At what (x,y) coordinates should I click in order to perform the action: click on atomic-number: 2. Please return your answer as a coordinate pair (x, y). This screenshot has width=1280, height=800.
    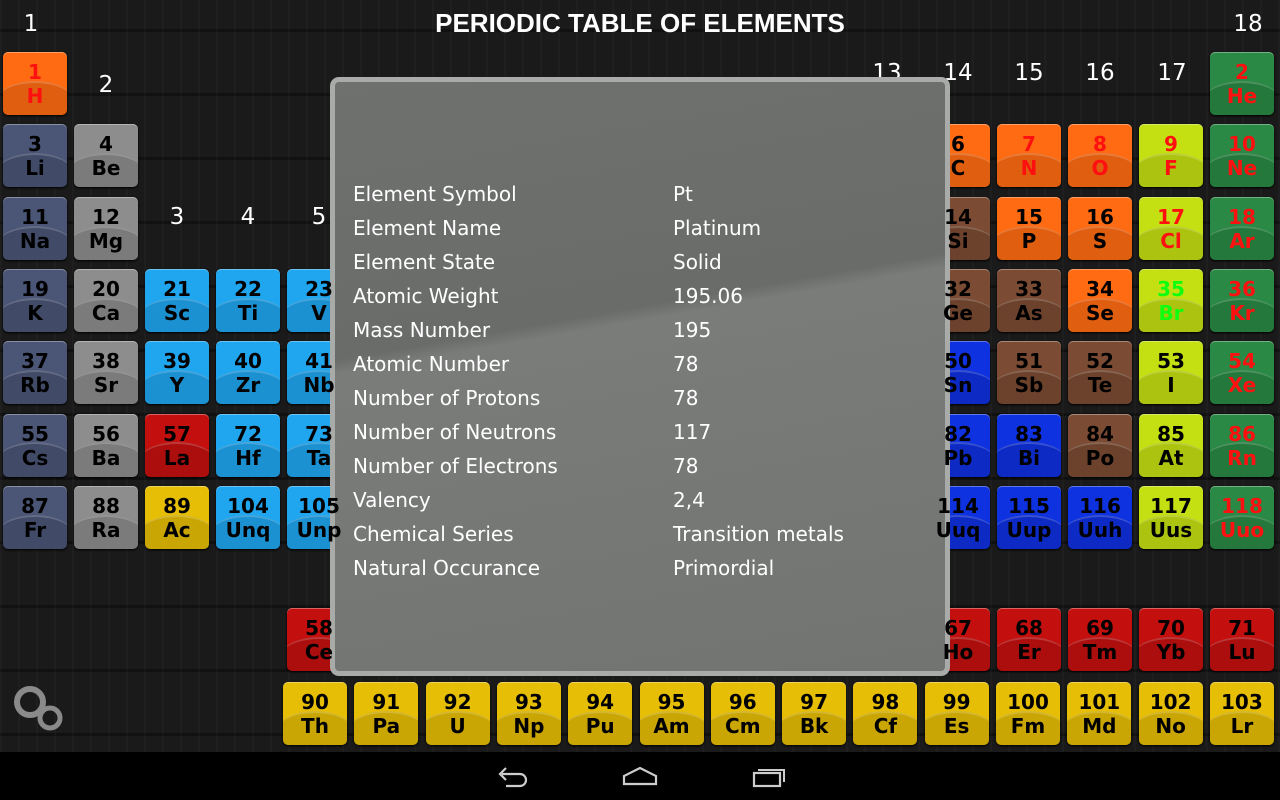
    Looking at the image, I should click on (1242, 72).